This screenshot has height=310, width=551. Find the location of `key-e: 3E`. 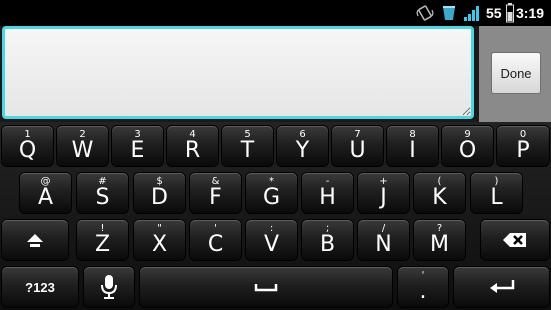

key-e: 3E is located at coordinates (137, 146).